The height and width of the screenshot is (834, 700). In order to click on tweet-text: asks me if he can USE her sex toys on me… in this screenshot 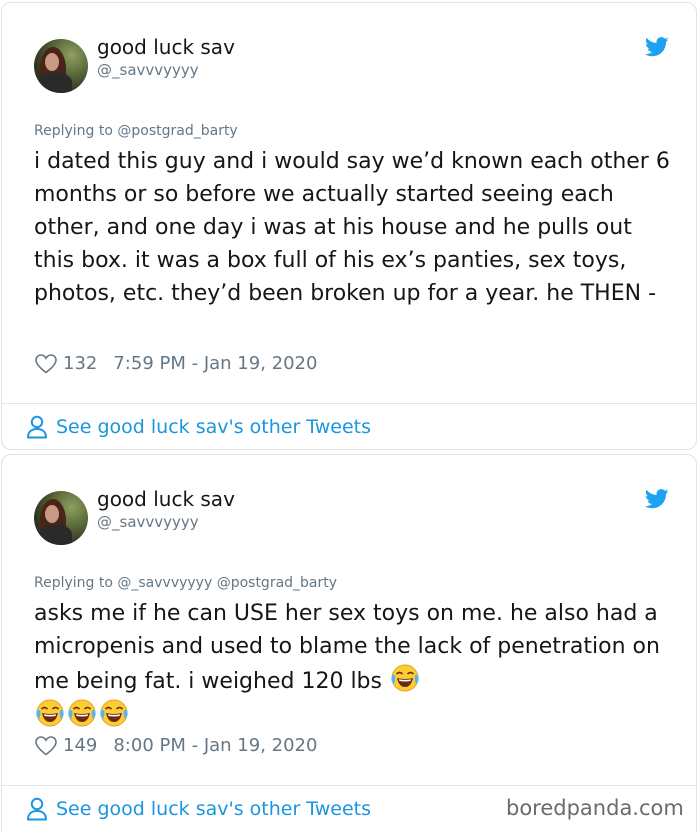, I will do `click(354, 665)`.